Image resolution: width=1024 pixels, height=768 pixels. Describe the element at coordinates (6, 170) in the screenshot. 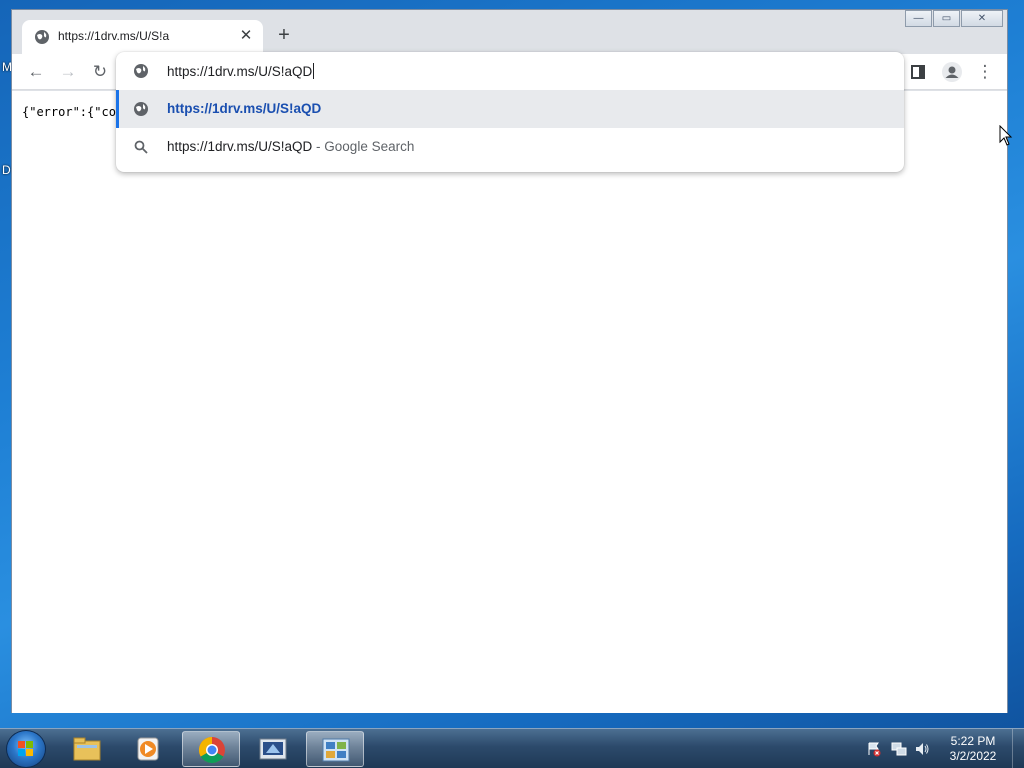

I see `desktop-icon-label: D` at that location.